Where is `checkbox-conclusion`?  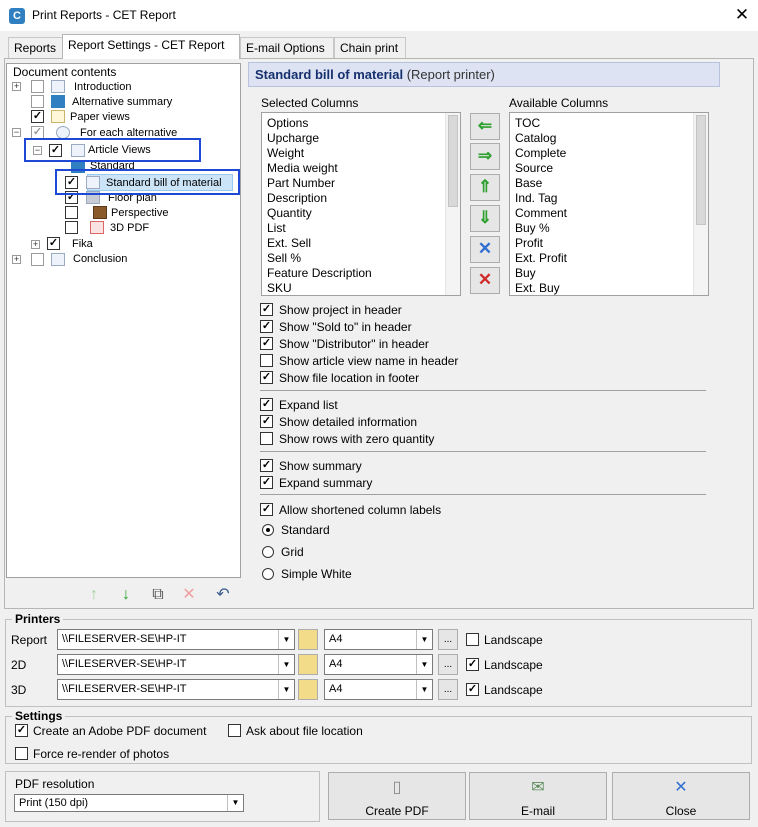
checkbox-conclusion is located at coordinates (37, 259).